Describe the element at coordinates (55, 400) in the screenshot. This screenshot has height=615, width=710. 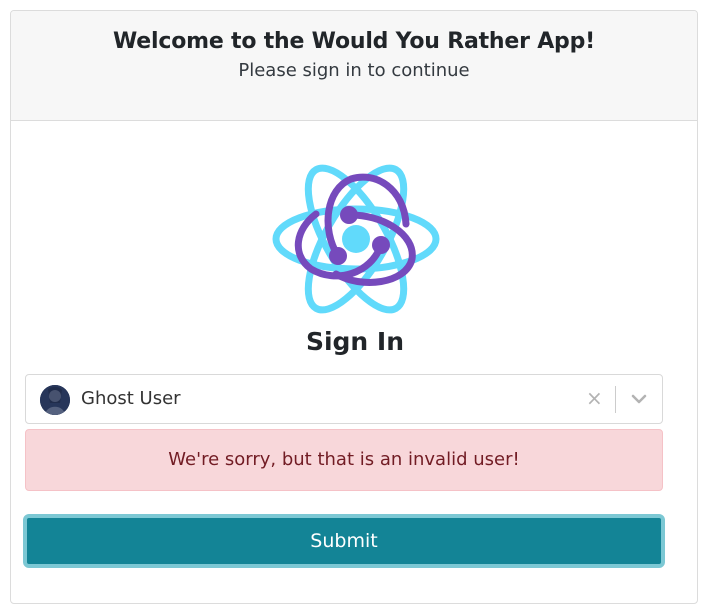
I see `user-avatar` at that location.